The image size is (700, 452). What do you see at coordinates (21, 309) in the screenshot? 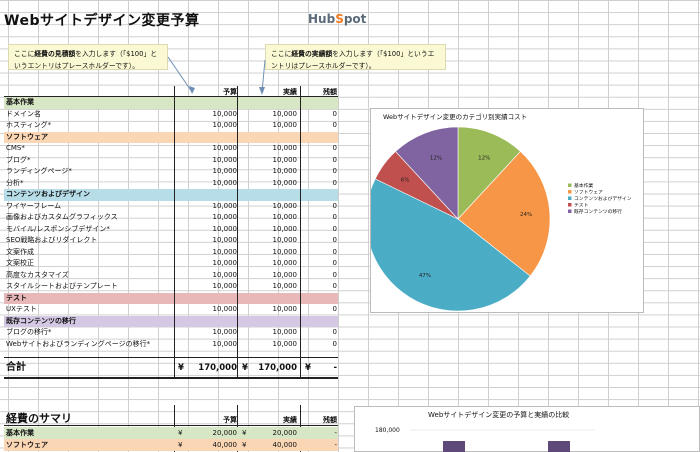
I see `item-label: UXテスト` at bounding box center [21, 309].